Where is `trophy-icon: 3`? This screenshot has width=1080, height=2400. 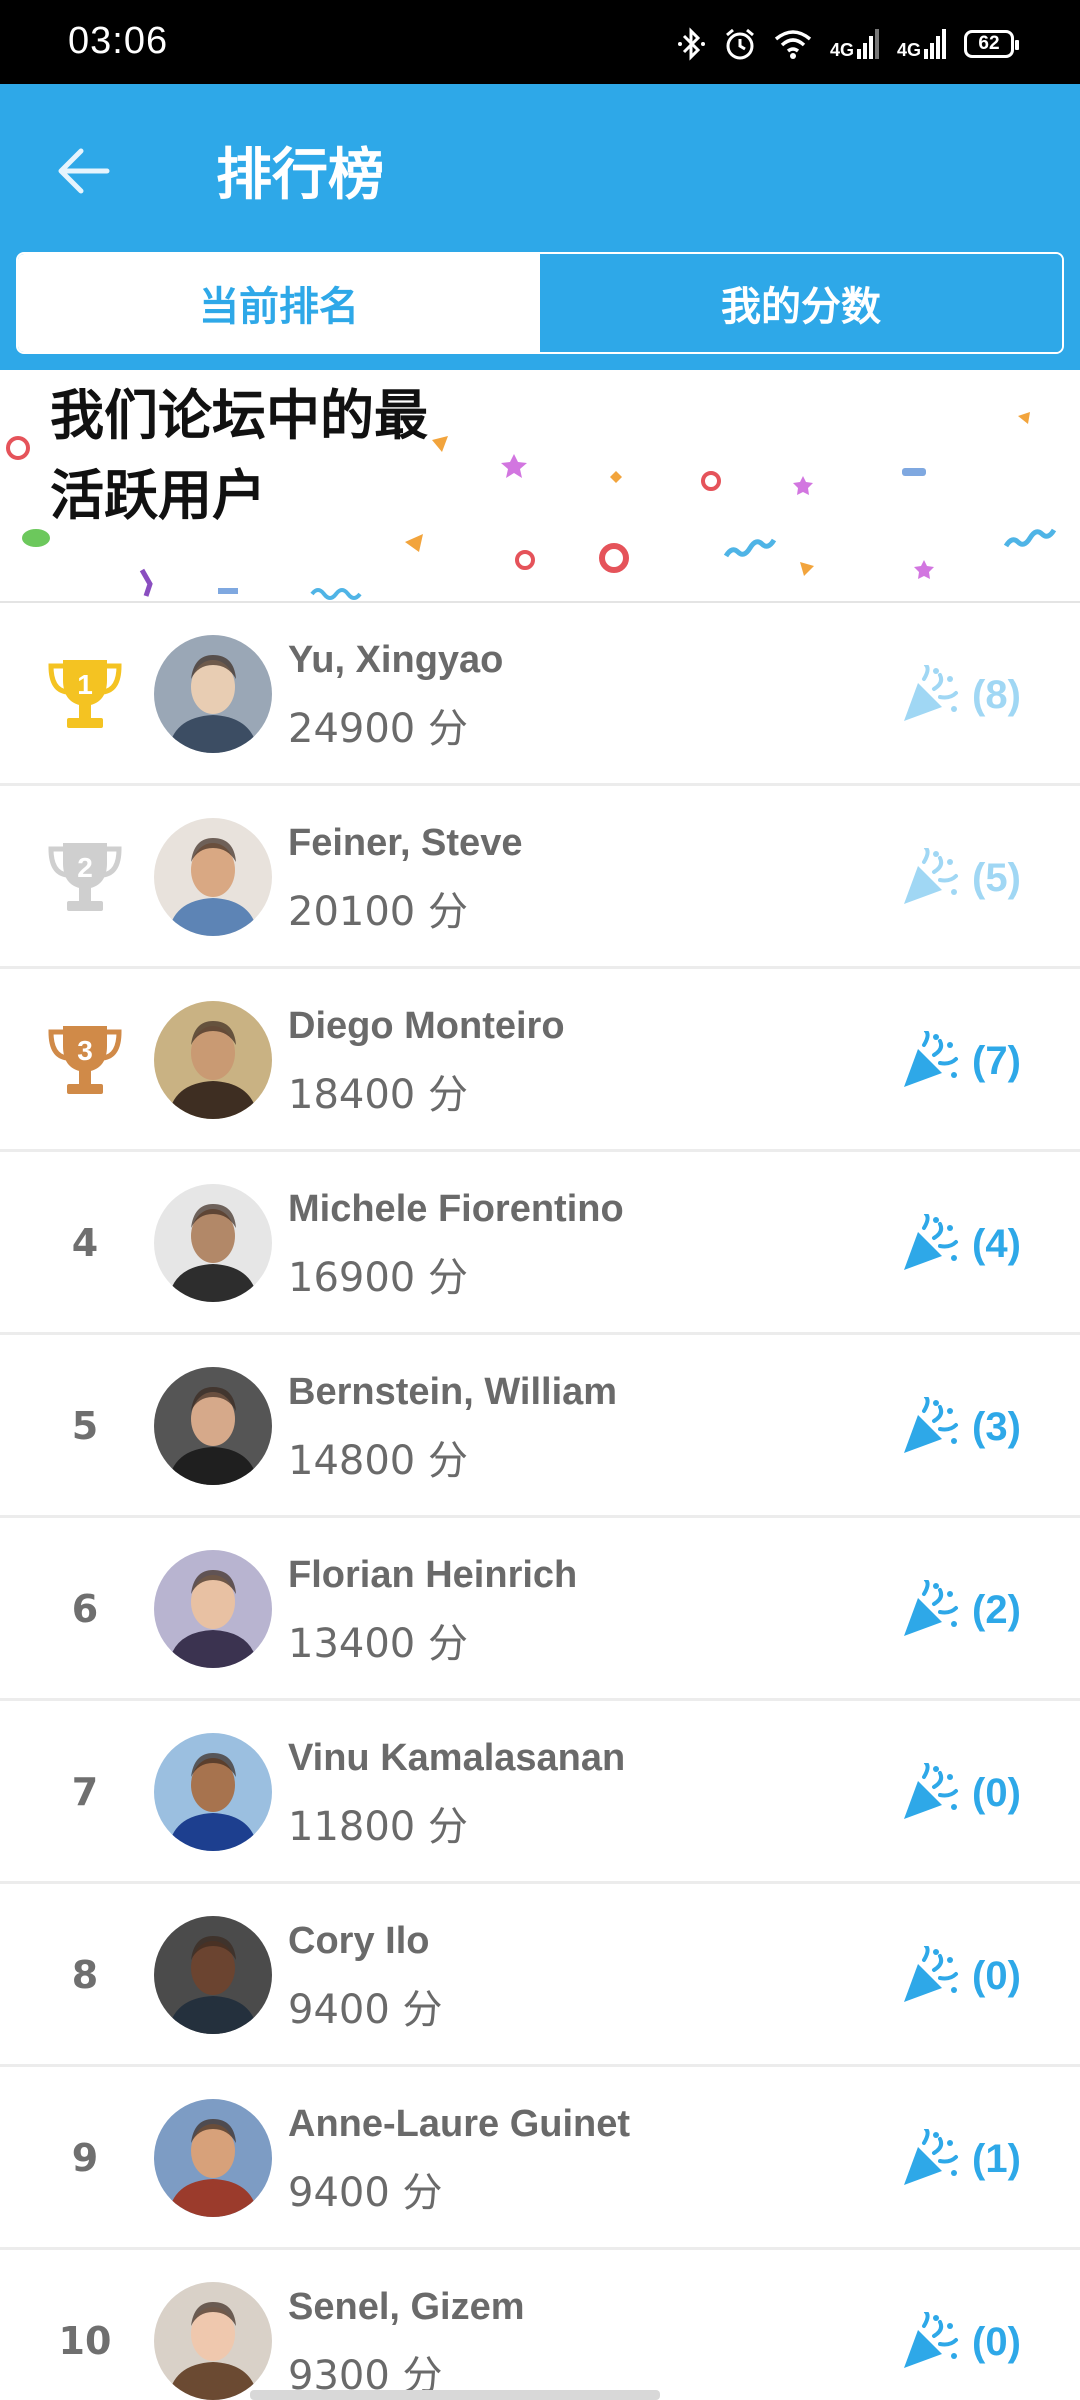 trophy-icon: 3 is located at coordinates (85, 1060).